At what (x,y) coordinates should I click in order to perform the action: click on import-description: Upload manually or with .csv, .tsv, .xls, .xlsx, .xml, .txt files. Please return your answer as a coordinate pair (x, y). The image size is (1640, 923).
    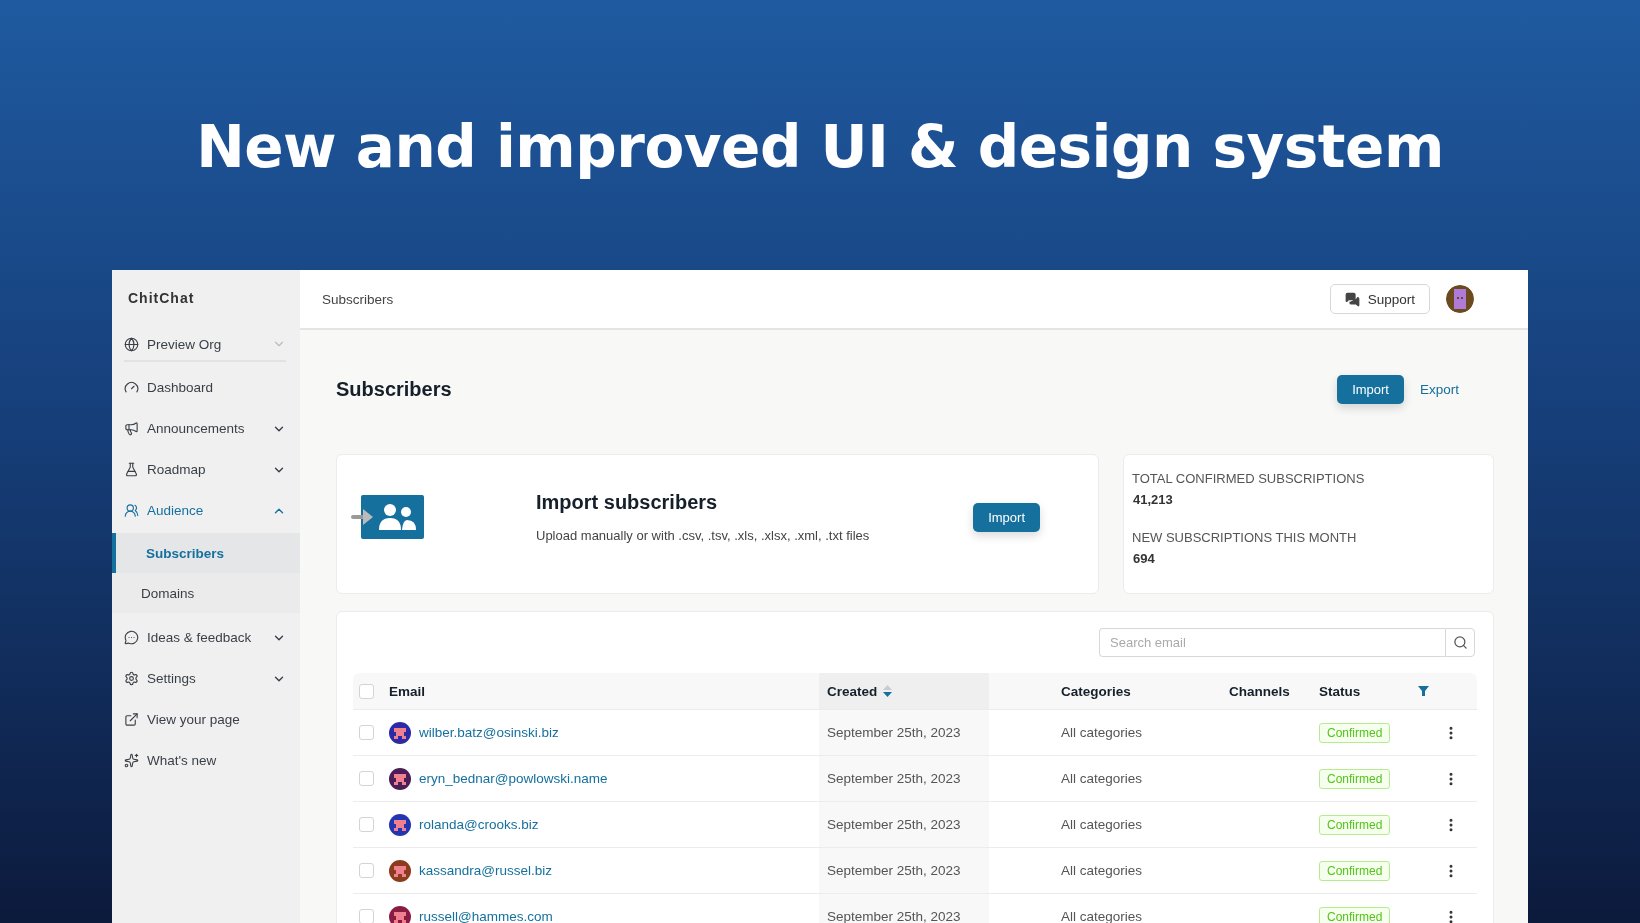
    Looking at the image, I should click on (703, 535).